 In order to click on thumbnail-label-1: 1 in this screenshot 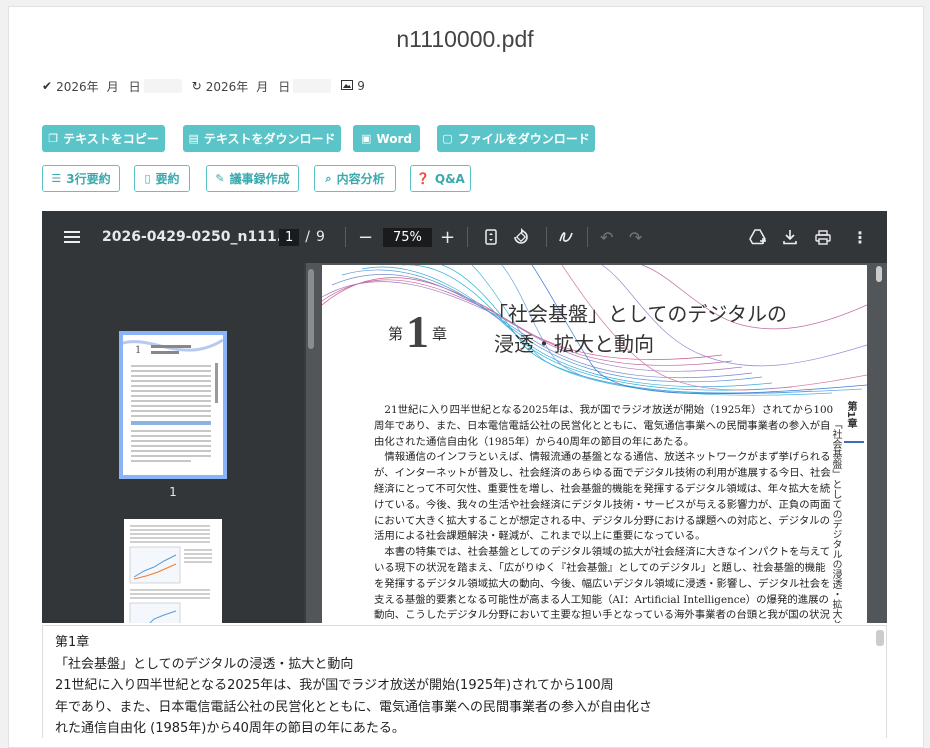, I will do `click(173, 492)`.